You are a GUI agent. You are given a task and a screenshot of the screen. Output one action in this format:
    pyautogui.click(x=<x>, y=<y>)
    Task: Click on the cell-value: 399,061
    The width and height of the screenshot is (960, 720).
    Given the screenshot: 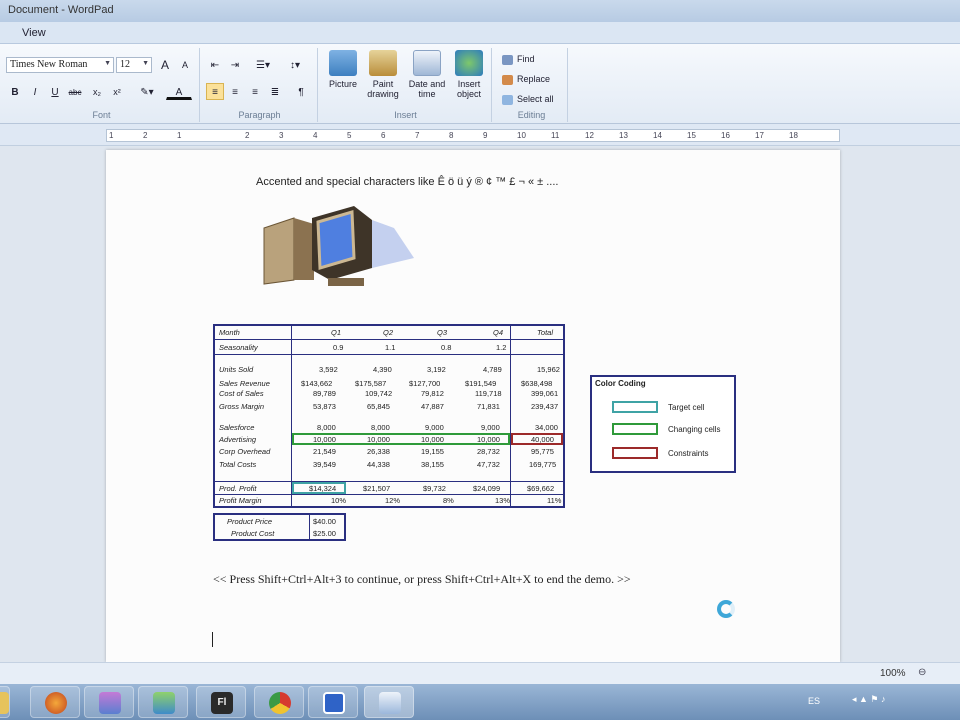 What is the action you would take?
    pyautogui.click(x=545, y=393)
    